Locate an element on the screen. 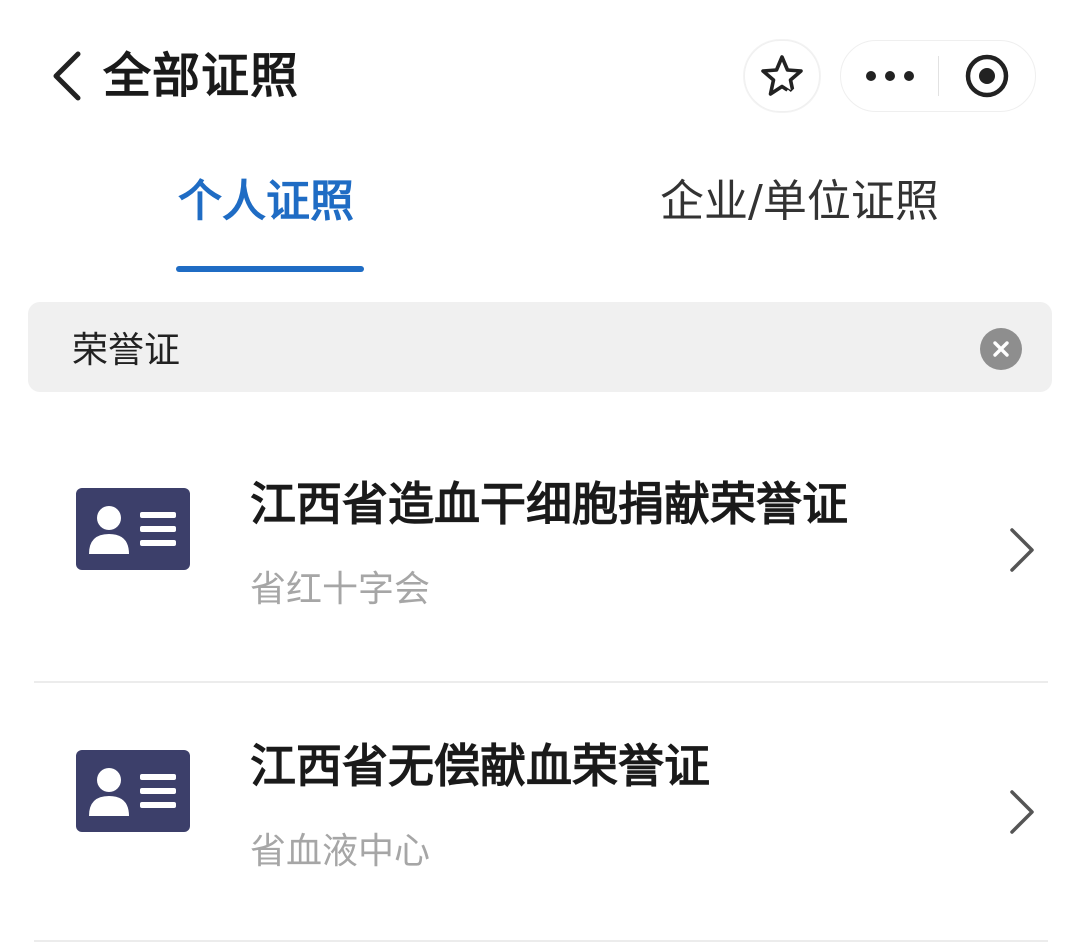 The height and width of the screenshot is (945, 1080). chevron-left-icon is located at coordinates (67, 76).